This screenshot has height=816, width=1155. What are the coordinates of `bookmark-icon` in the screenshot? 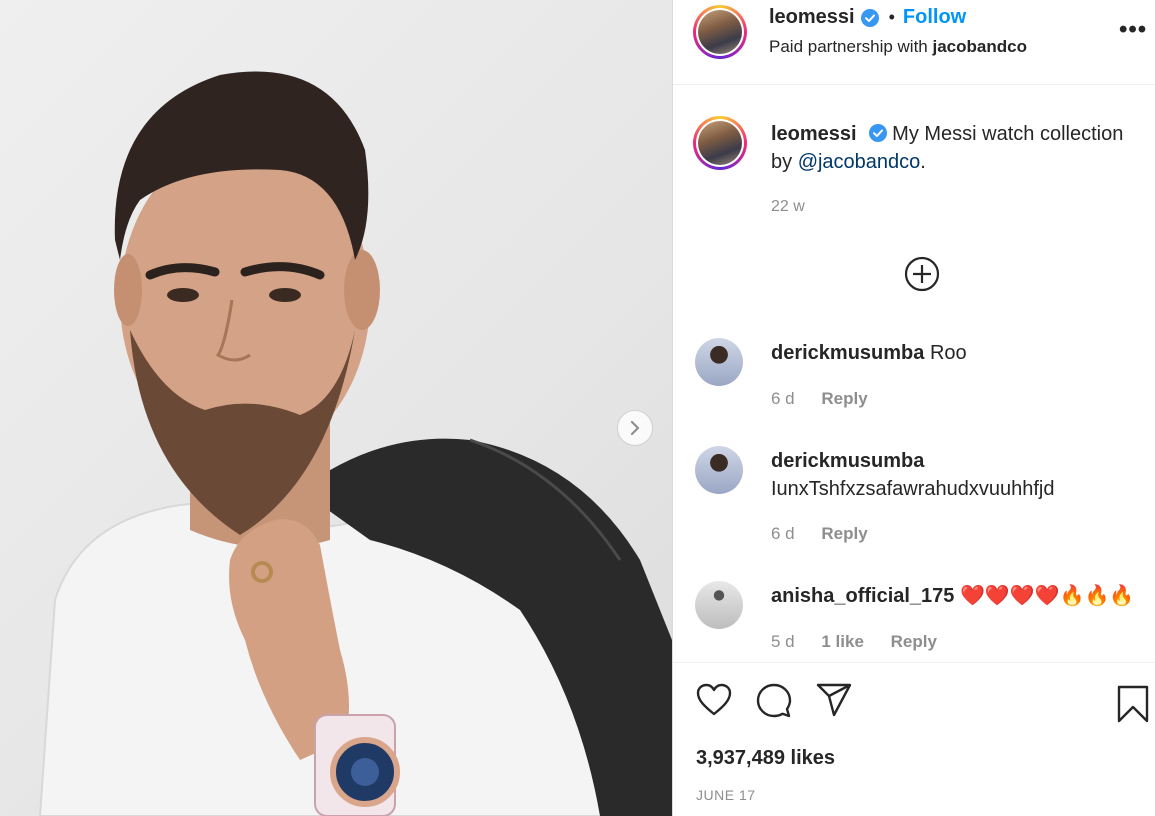 It's located at (1133, 704).